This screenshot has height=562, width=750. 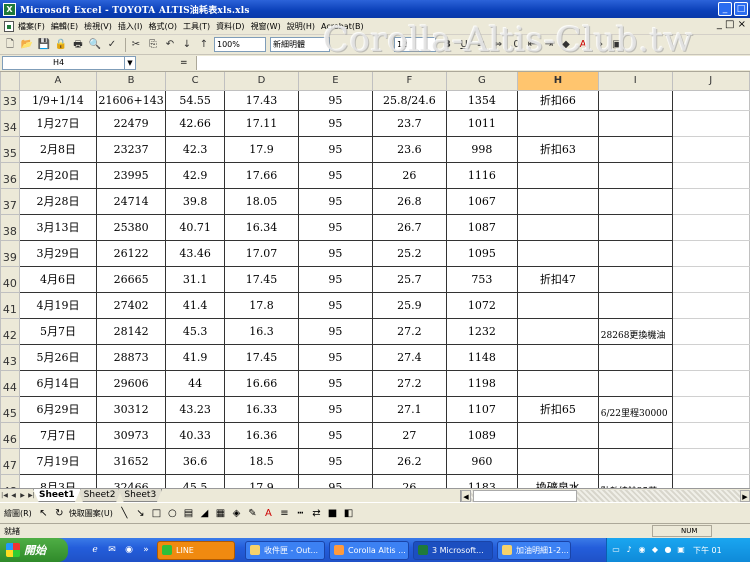 I want to click on cell-h40: 折扣47, so click(x=558, y=279).